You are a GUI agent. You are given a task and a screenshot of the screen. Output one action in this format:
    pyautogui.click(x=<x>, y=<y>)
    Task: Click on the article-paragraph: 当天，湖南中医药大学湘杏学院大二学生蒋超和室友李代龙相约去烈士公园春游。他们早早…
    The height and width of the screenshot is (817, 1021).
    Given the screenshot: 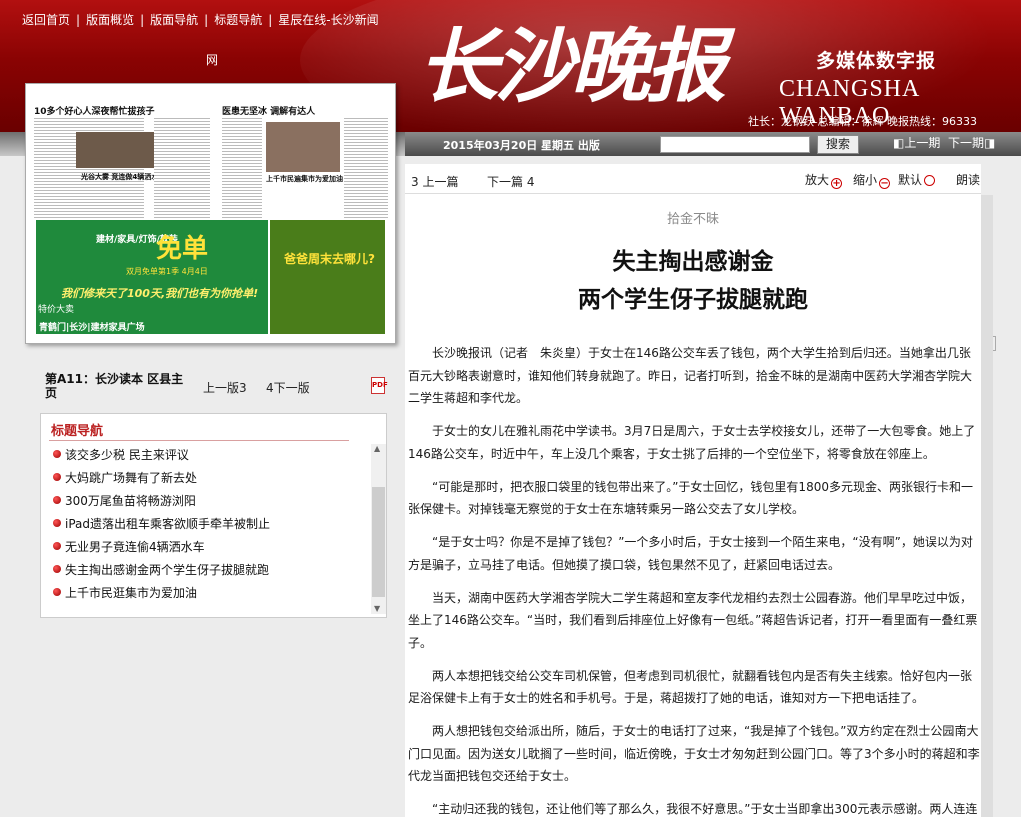 What is the action you would take?
    pyautogui.click(x=693, y=620)
    